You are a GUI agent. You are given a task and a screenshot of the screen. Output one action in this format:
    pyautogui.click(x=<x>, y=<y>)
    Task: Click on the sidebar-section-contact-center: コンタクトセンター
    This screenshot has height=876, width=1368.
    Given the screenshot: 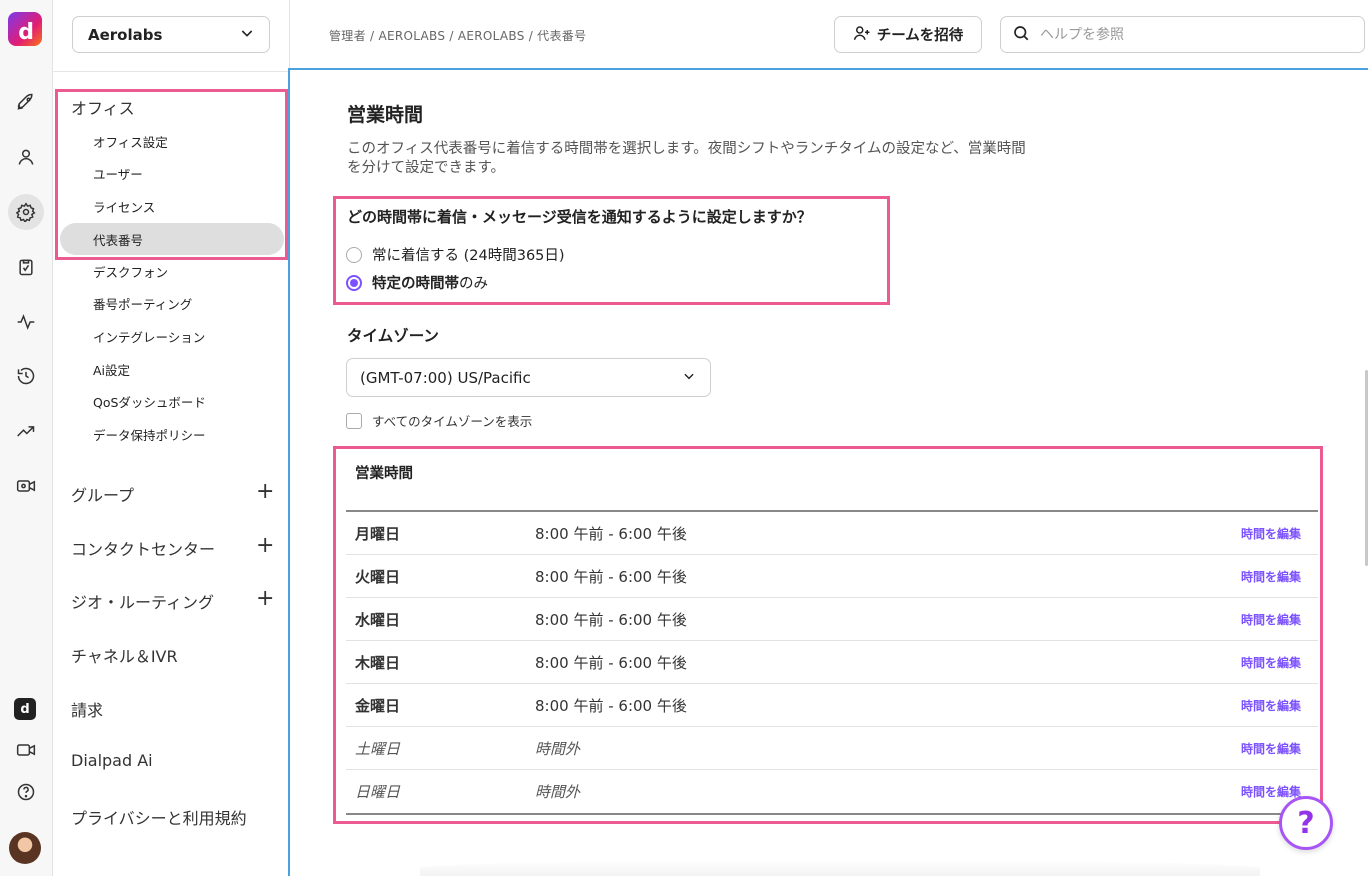 What is the action you would take?
    pyautogui.click(x=143, y=548)
    